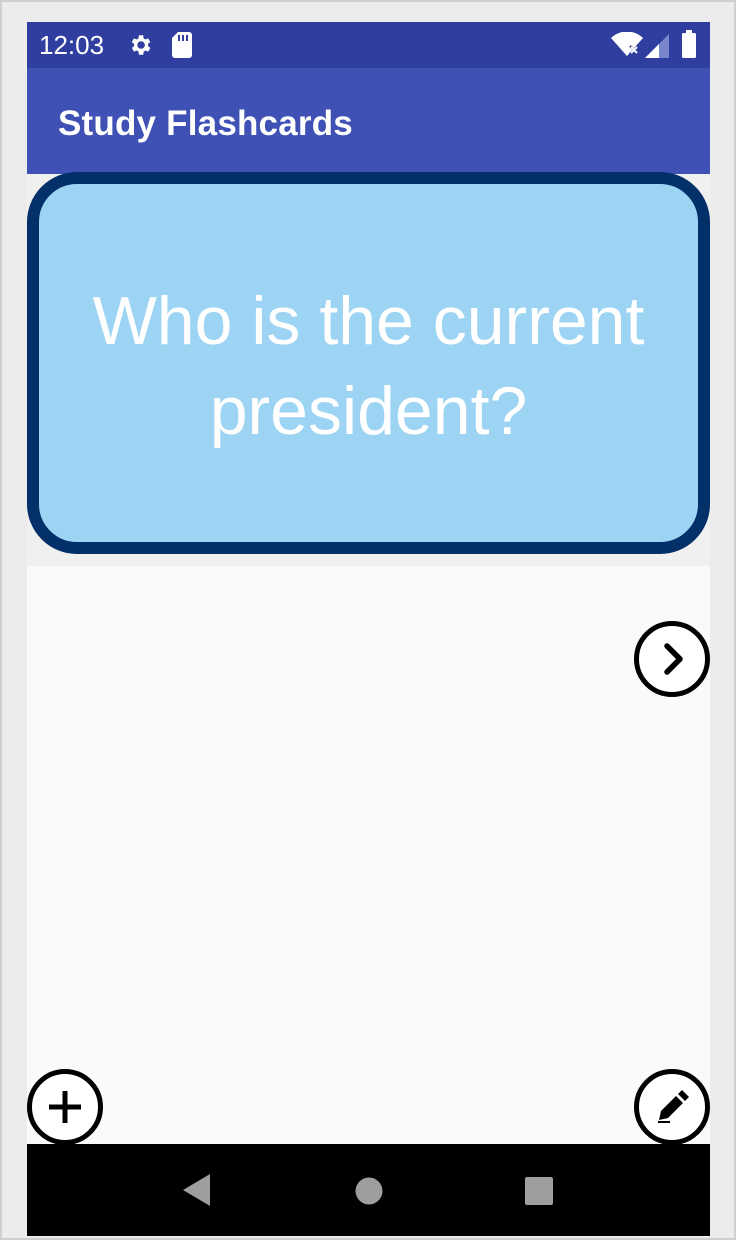 This screenshot has height=1240, width=736. I want to click on next-card-button, so click(672, 659).